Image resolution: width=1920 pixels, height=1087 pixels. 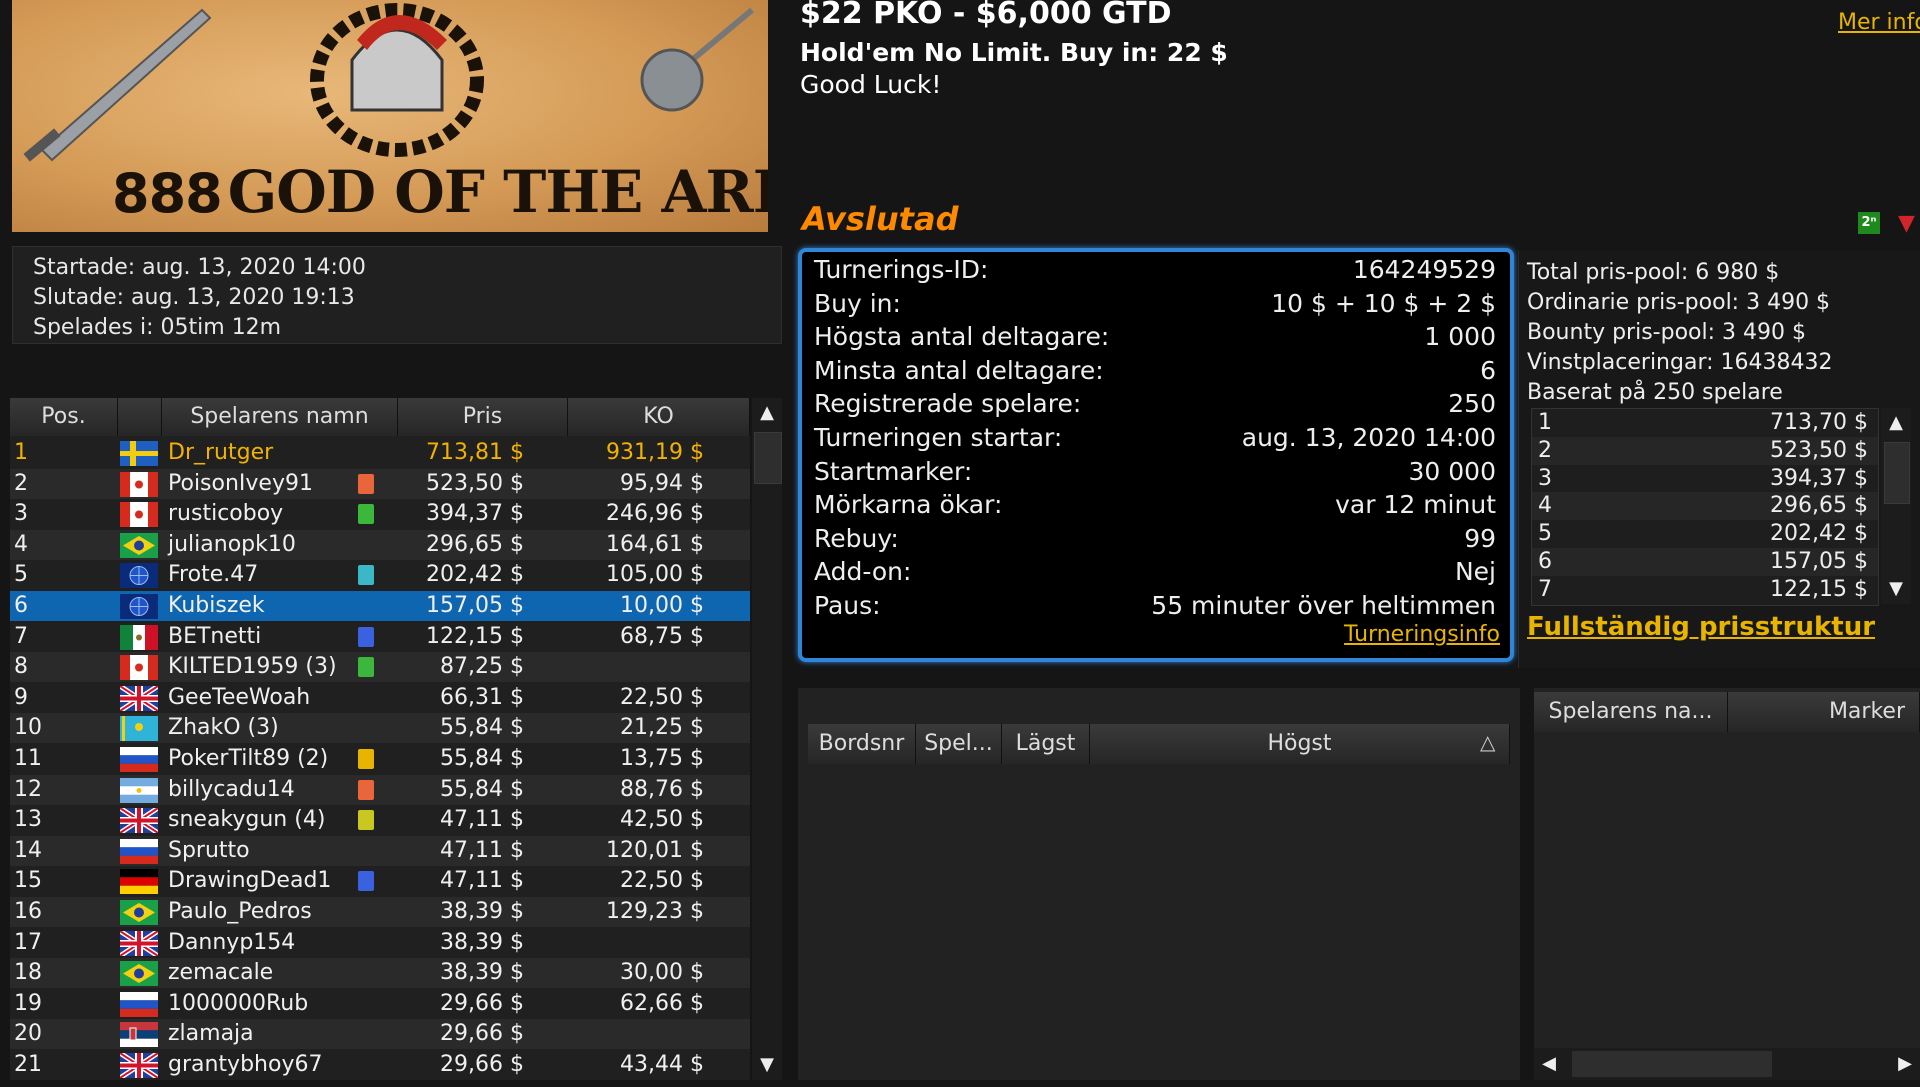 I want to click on player-name: BETnetti, so click(x=214, y=637).